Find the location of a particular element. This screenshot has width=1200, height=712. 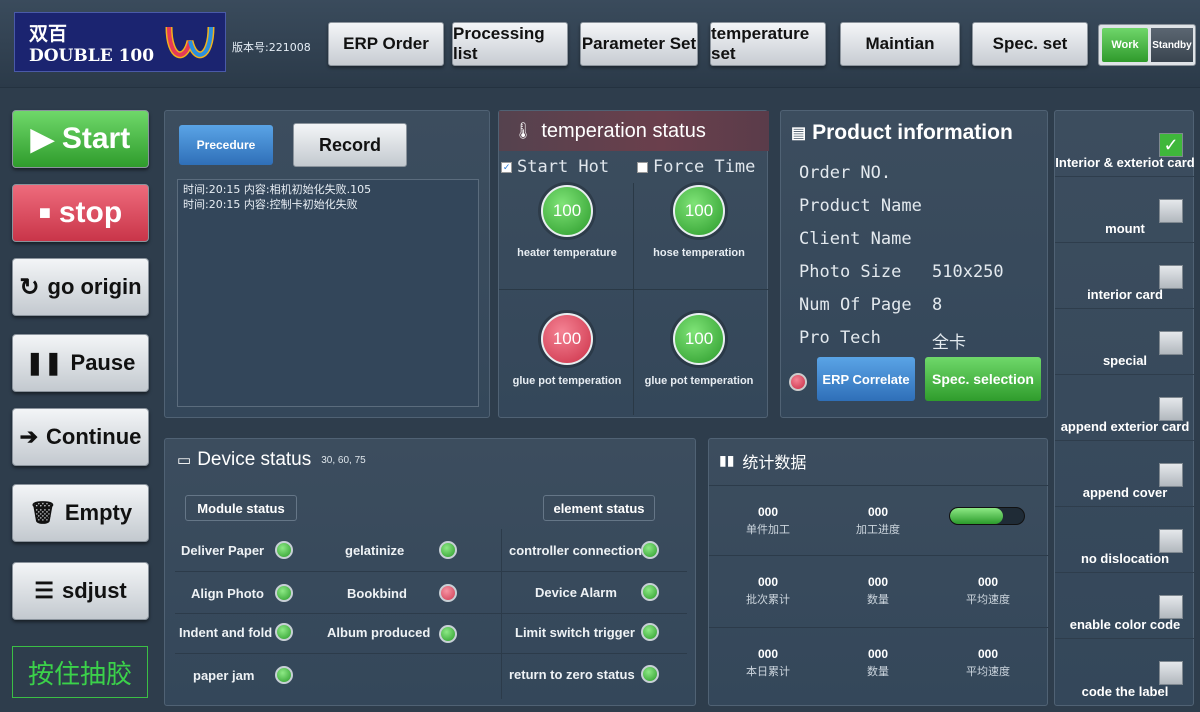

product-header: ▤ Product information is located at coordinates (902, 133).